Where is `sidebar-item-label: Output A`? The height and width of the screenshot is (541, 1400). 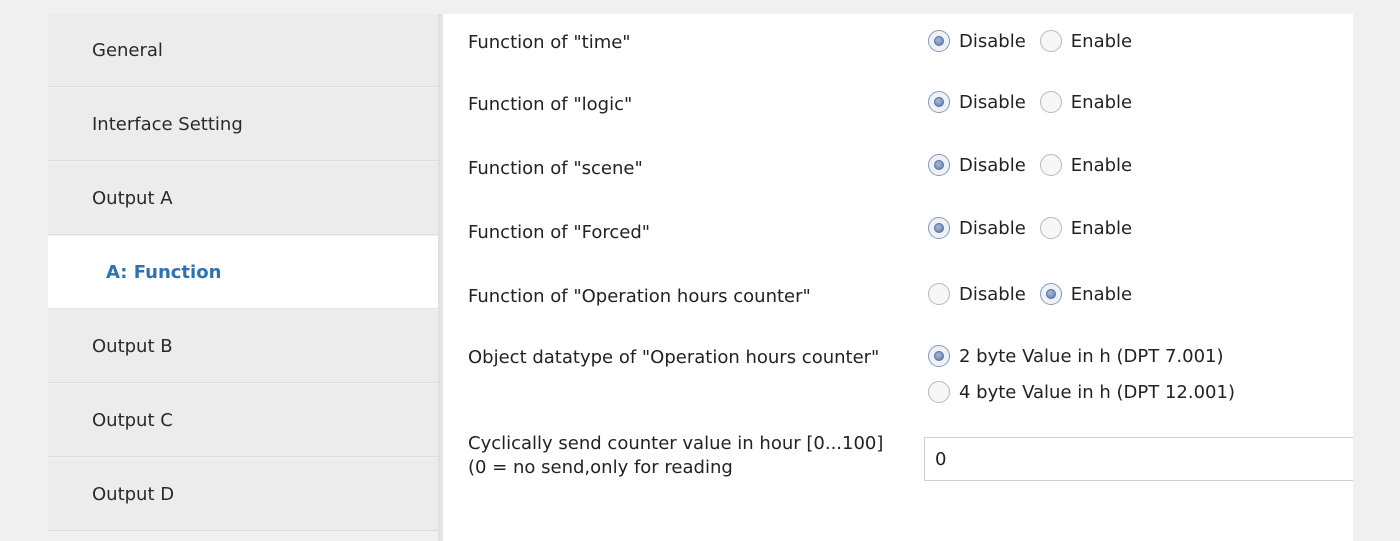
sidebar-item-label: Output A is located at coordinates (132, 198).